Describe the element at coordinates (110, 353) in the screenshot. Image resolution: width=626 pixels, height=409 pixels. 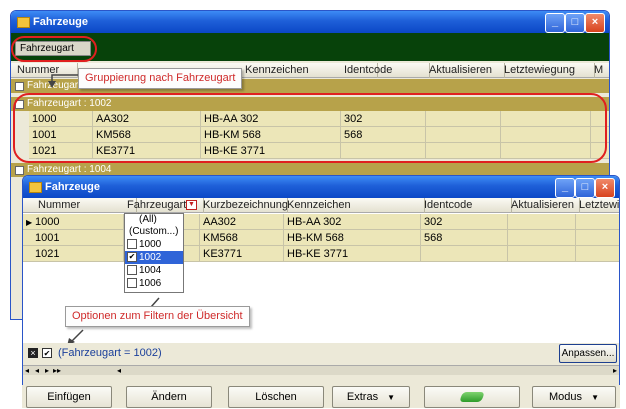
I see `filter-text: (Fahrzeugart = 1002)` at that location.